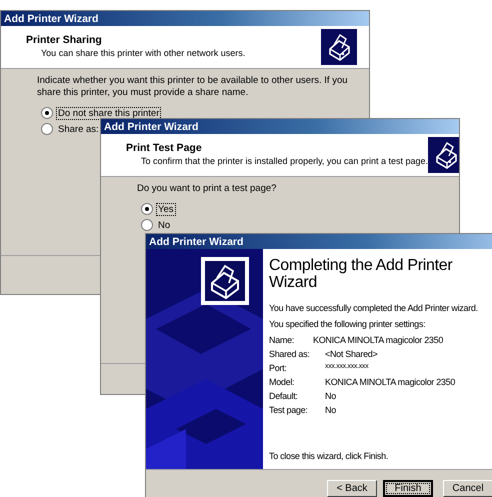 The height and width of the screenshot is (497, 492). I want to click on wizard-button: Finish, so click(408, 488).